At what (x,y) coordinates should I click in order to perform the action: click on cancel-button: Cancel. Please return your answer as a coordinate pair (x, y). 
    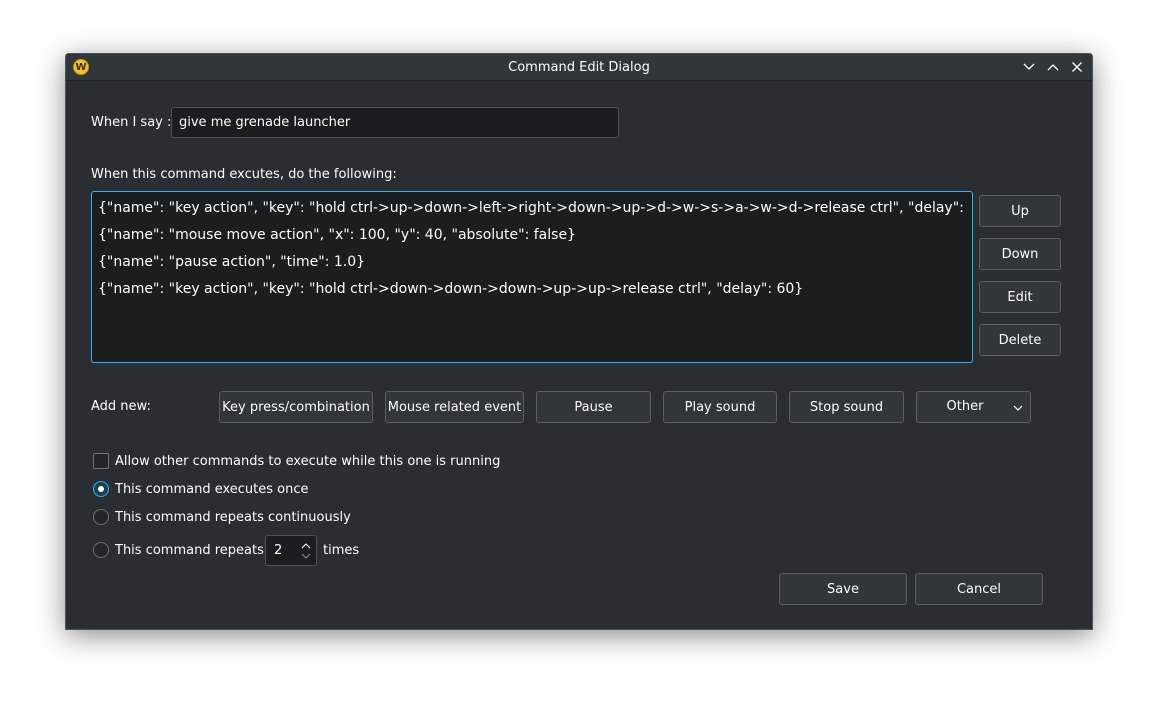
    Looking at the image, I should click on (979, 589).